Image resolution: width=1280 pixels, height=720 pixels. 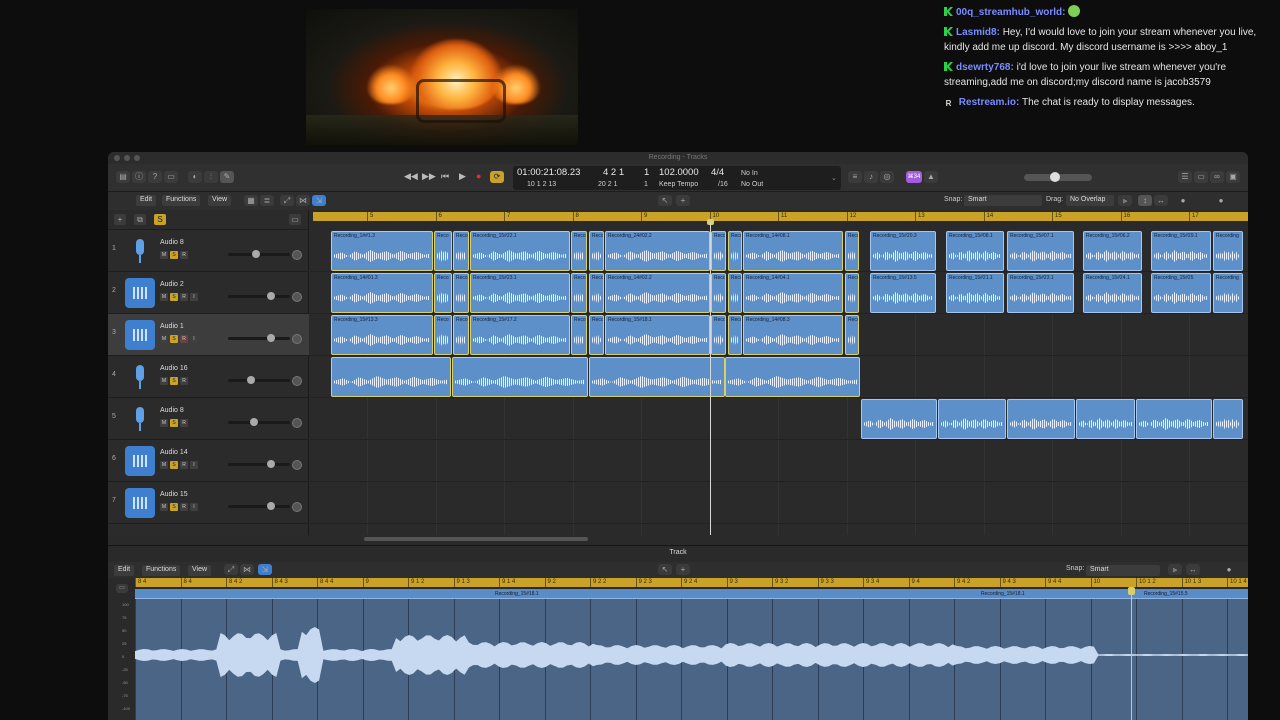 I want to click on audio-region: Recording, so click(x=1228, y=293).